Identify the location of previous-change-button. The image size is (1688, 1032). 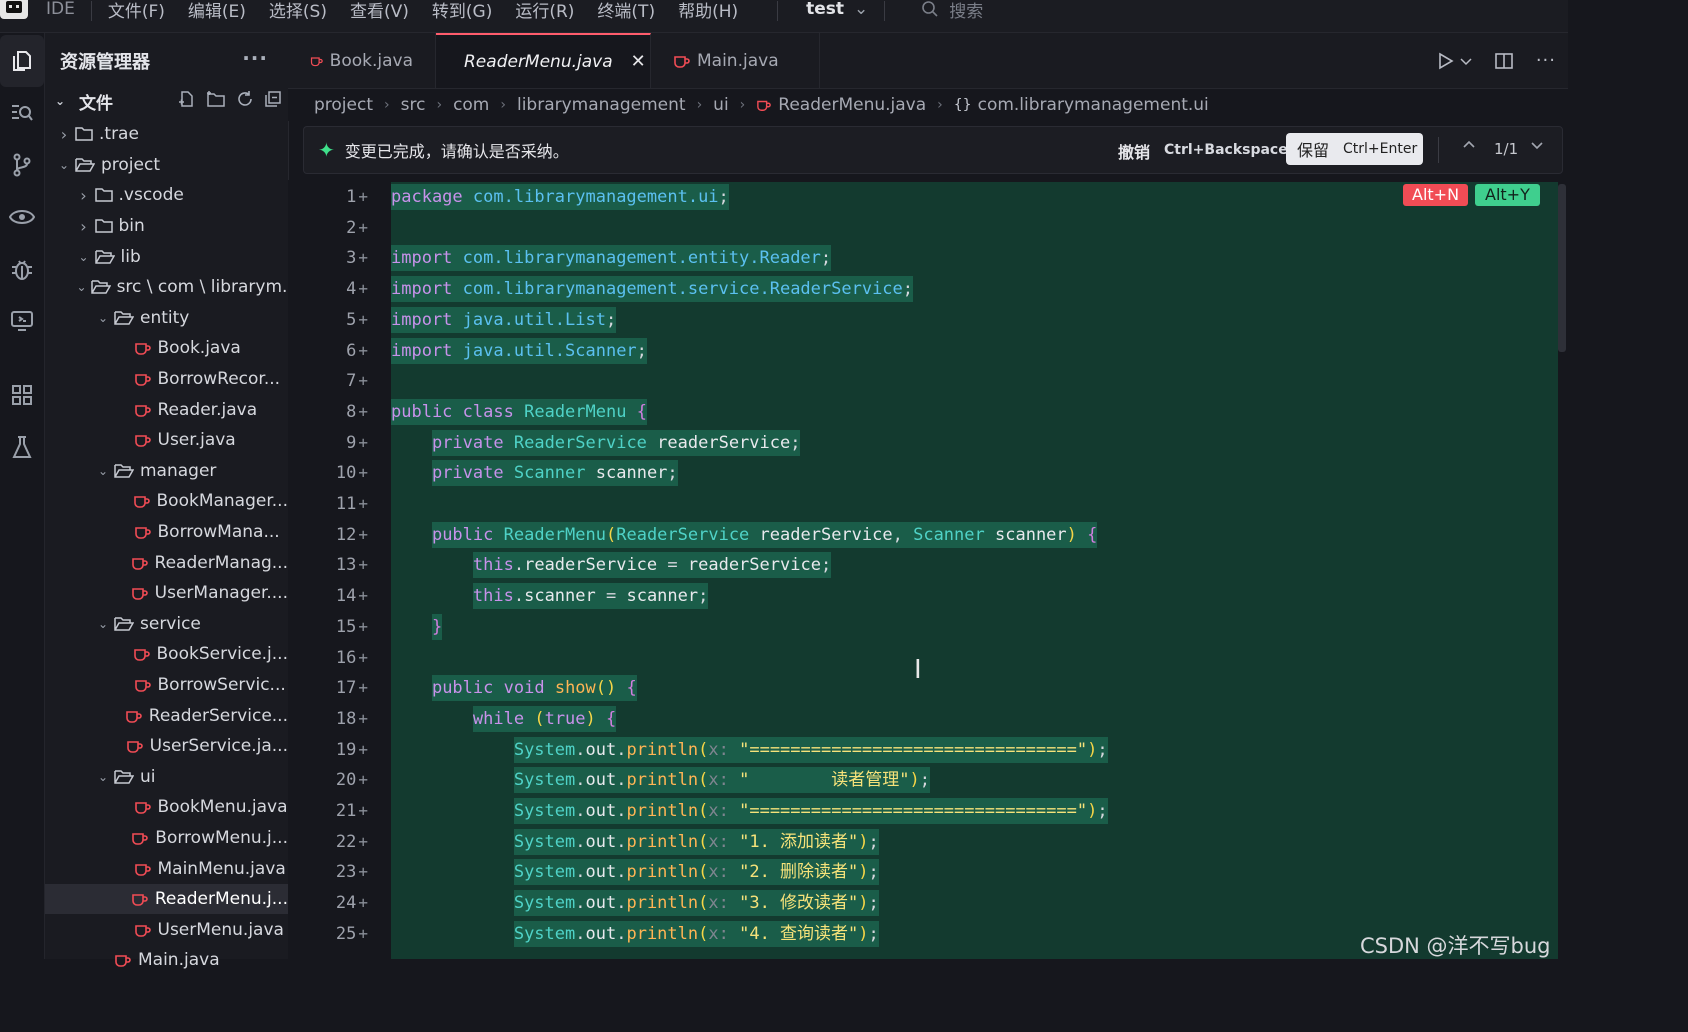
(1469, 146).